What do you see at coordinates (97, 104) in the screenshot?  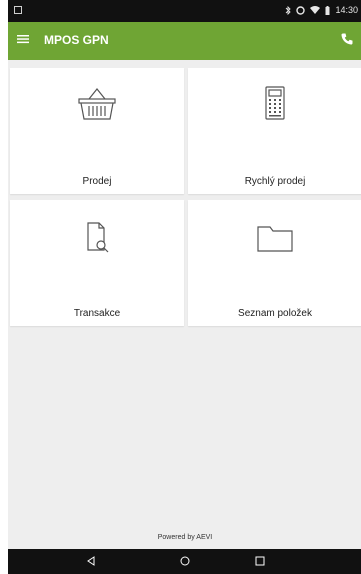 I see `basket-icon` at bounding box center [97, 104].